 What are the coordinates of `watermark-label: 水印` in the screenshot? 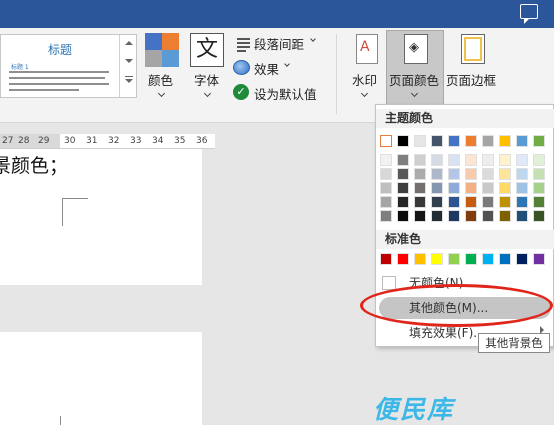 It's located at (364, 79).